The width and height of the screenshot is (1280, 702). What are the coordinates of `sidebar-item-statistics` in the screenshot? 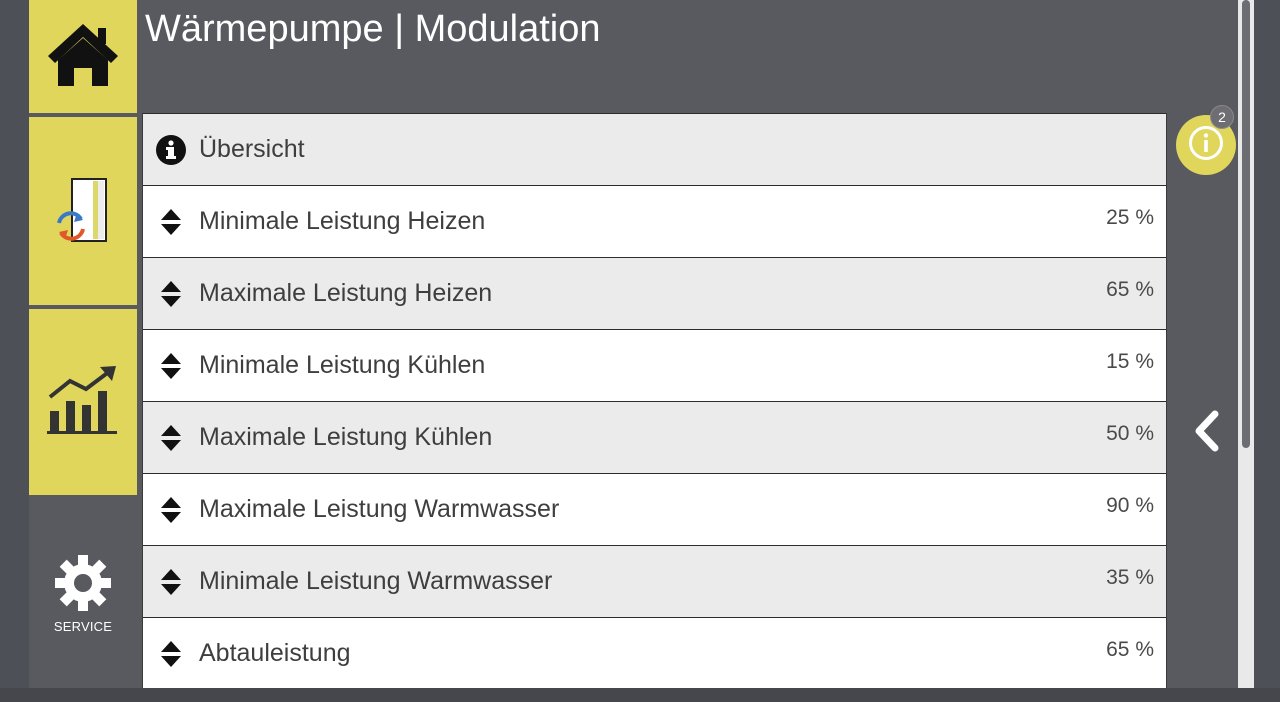 It's located at (83, 402).